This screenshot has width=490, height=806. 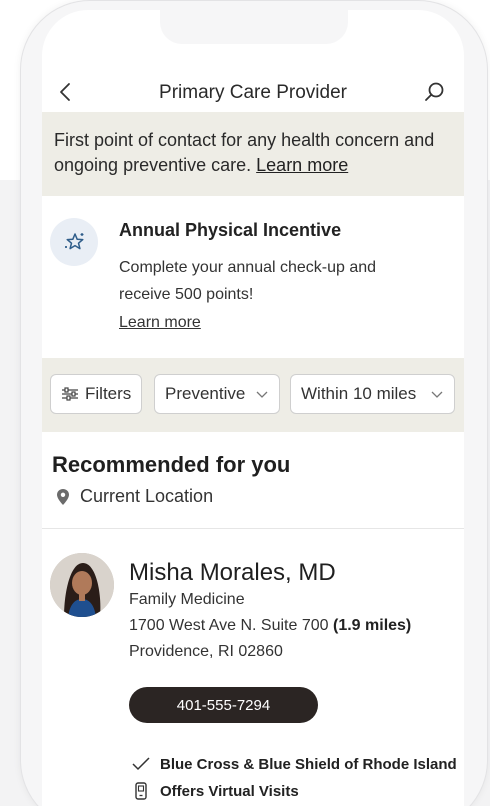 What do you see at coordinates (205, 393) in the screenshot?
I see `category-value: Preventive` at bounding box center [205, 393].